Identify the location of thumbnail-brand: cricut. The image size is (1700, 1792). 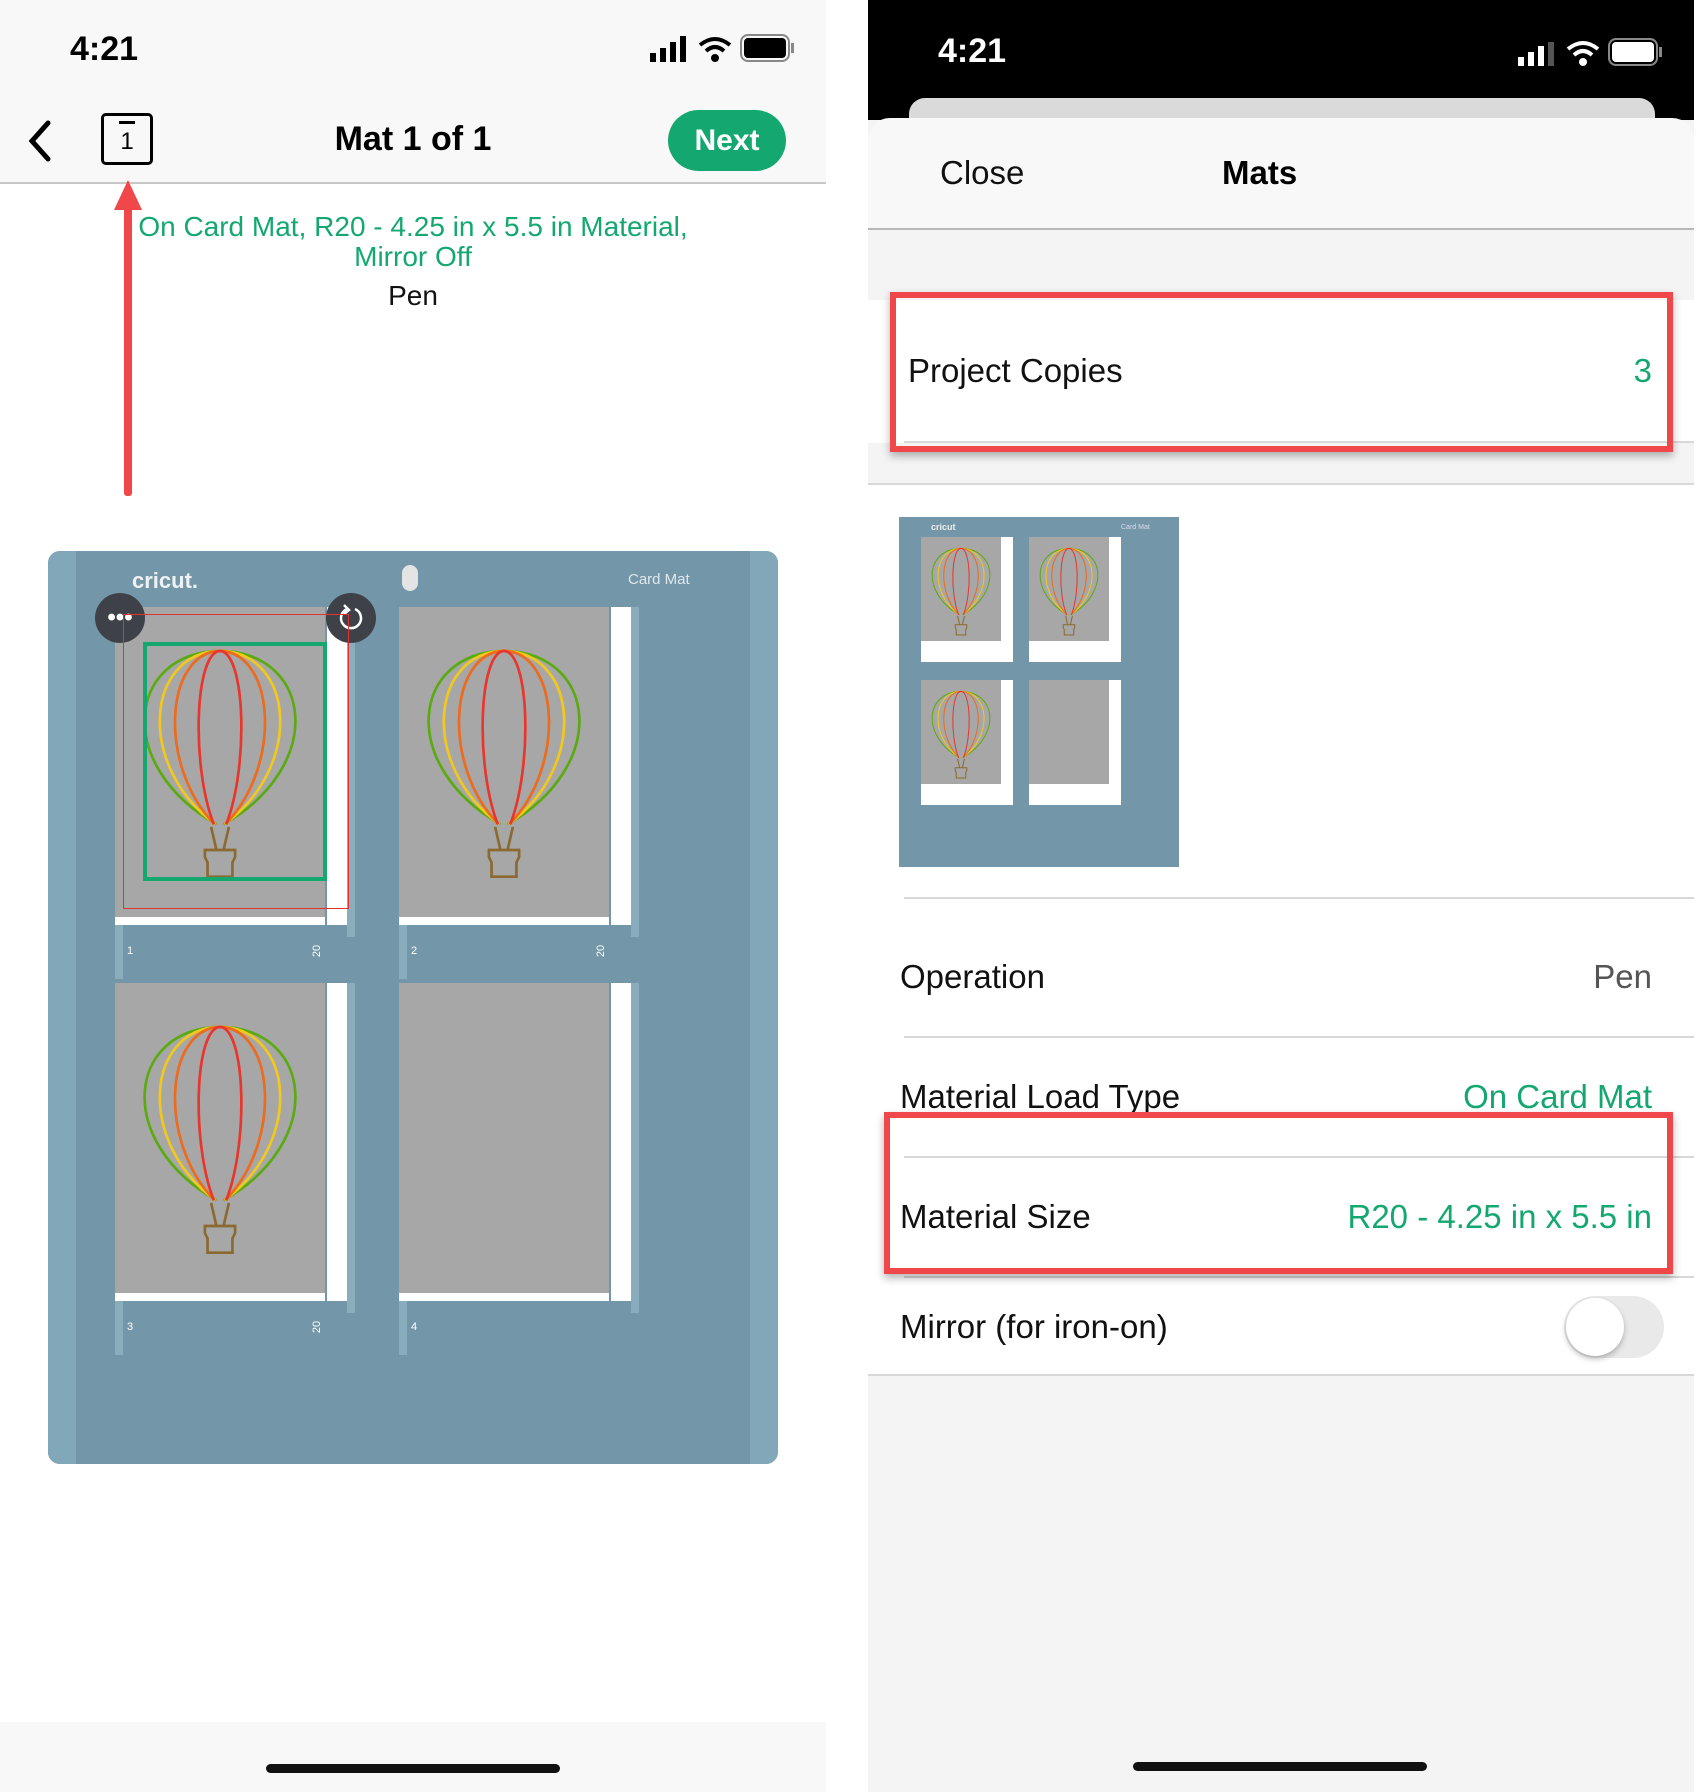
(943, 527).